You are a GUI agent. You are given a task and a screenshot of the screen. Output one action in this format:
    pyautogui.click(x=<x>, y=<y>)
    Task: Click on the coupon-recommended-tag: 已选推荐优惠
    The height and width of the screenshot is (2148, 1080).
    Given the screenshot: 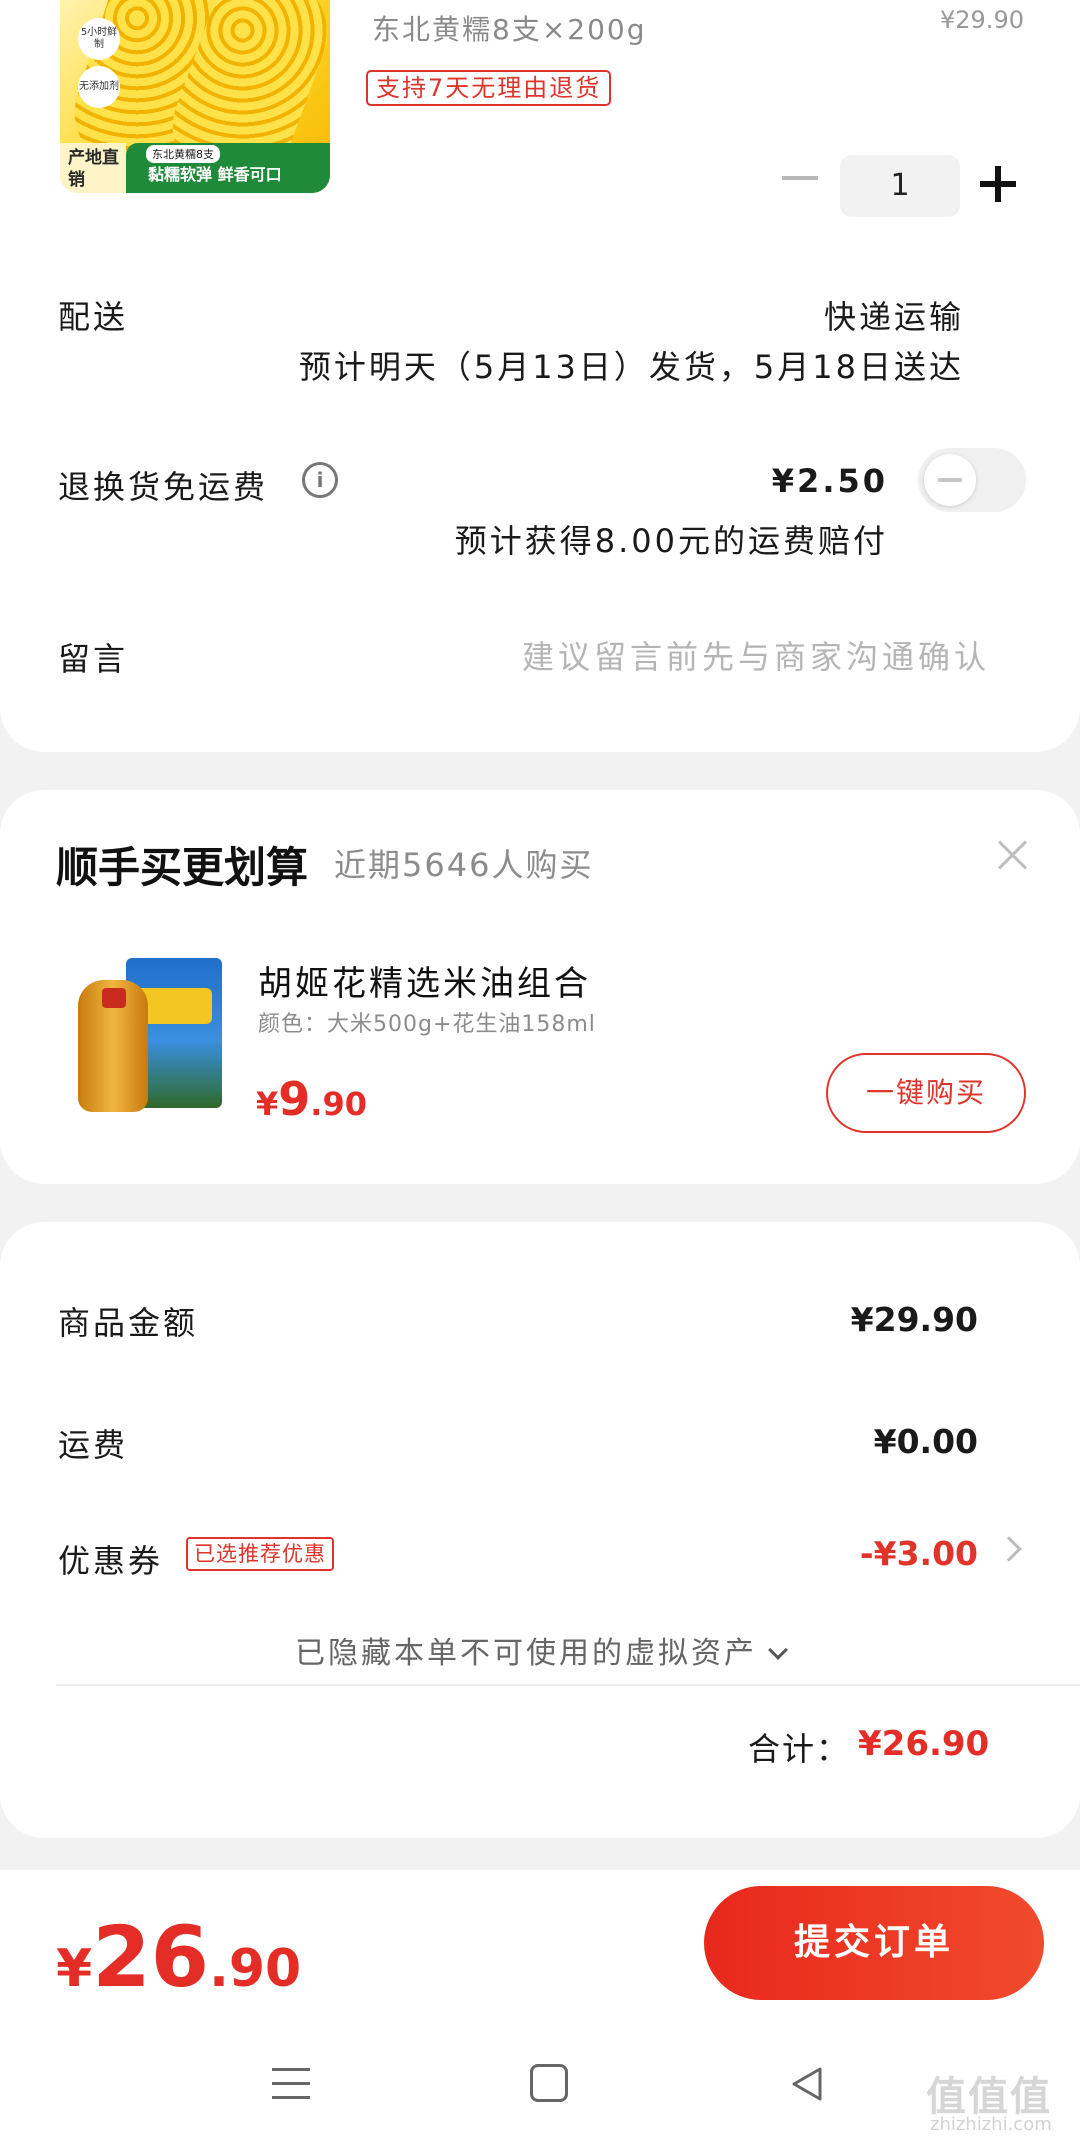 What is the action you would take?
    pyautogui.click(x=260, y=1554)
    